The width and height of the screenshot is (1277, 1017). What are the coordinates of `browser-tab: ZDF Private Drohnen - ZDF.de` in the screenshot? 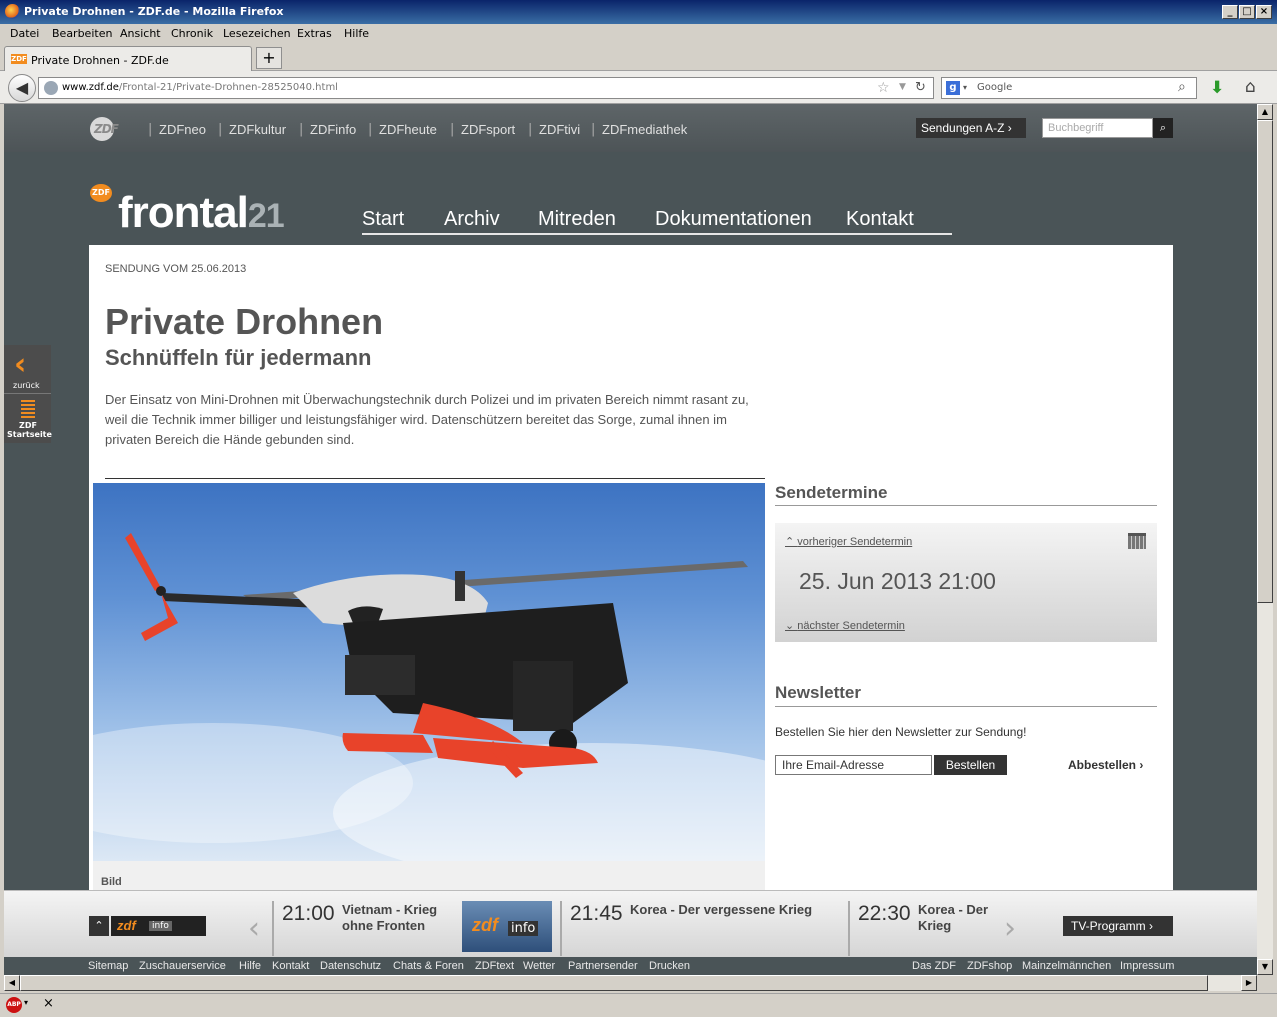 It's located at (128, 59).